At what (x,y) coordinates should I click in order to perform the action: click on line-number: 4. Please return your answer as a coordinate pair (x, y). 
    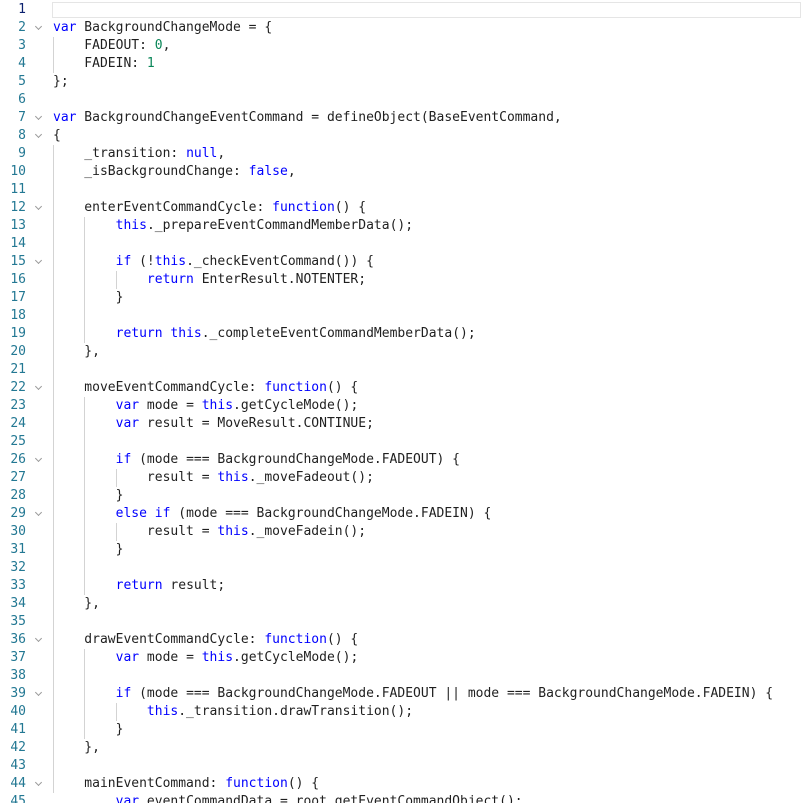
    Looking at the image, I should click on (22, 63).